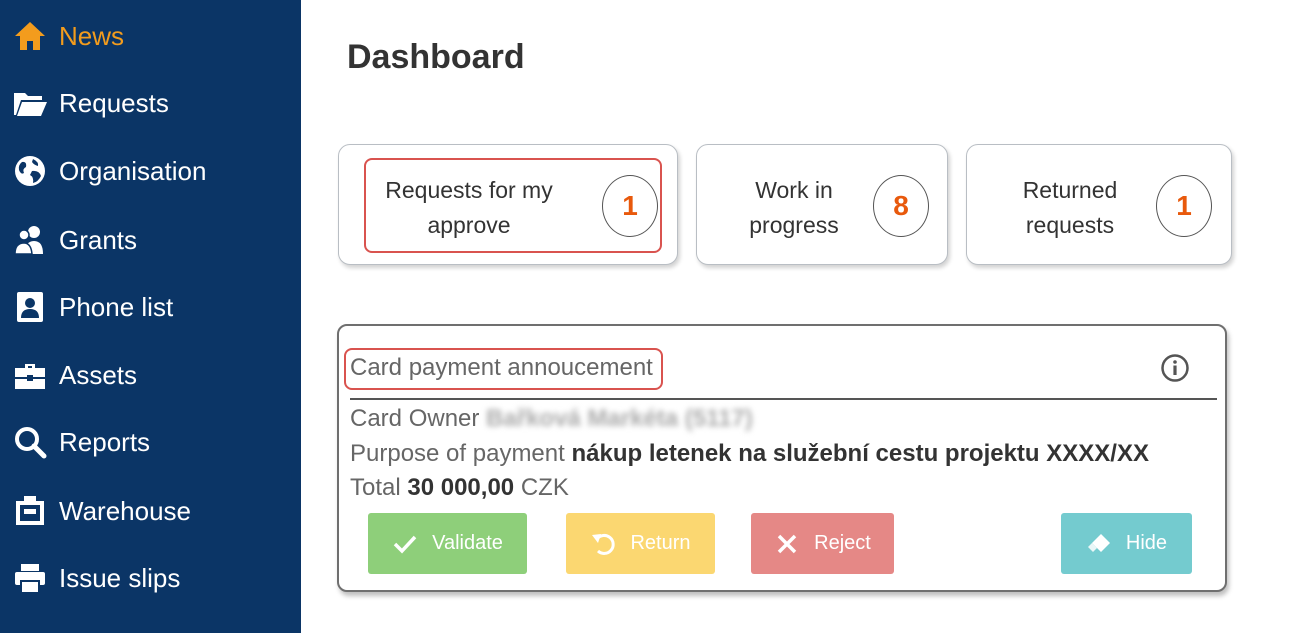 This screenshot has height=633, width=1291. I want to click on purpose-label: Purpose of payment, so click(457, 453).